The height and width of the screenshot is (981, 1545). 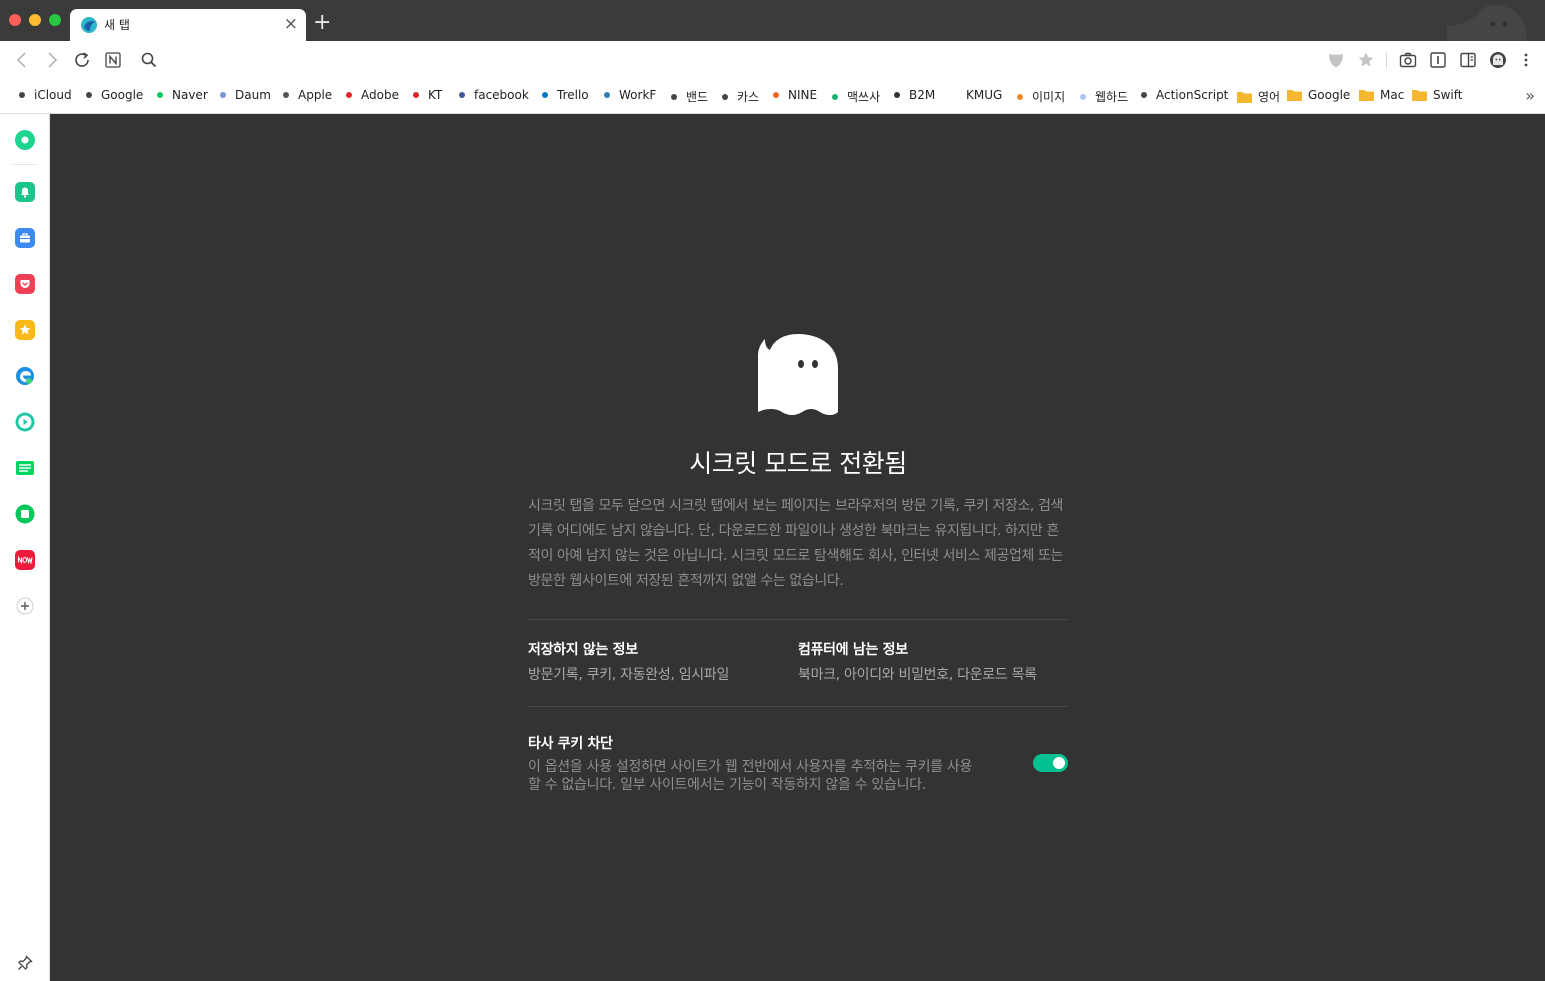 I want to click on sidebar-toggle-icon, so click(x=1468, y=60).